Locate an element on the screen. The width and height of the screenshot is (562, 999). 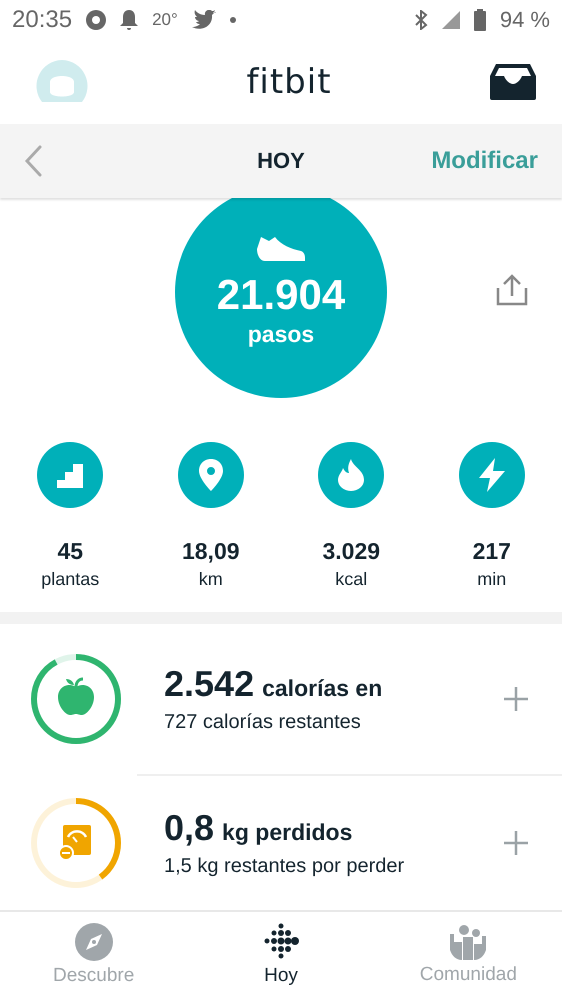
modify-link: Modificar is located at coordinates (484, 161).